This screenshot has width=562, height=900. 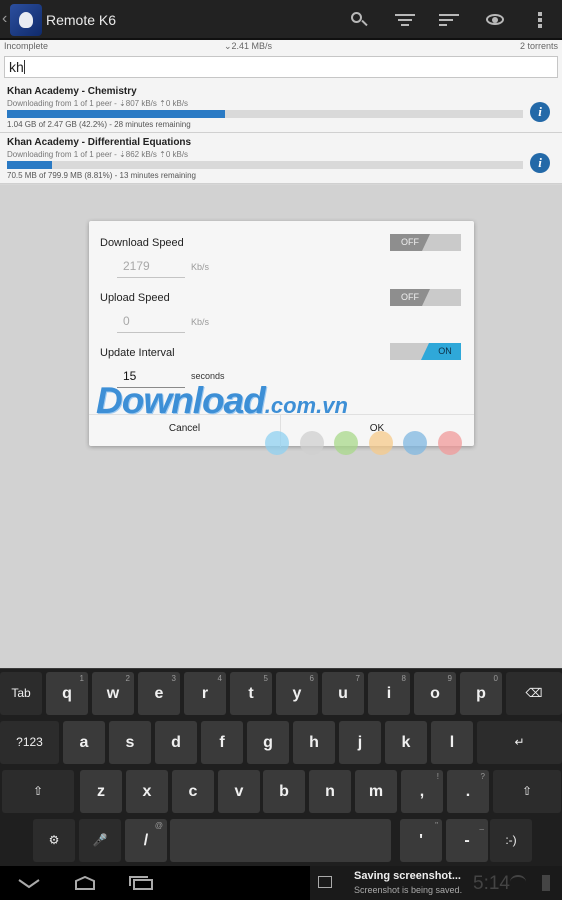 I want to click on key-d: d, so click(x=176, y=742).